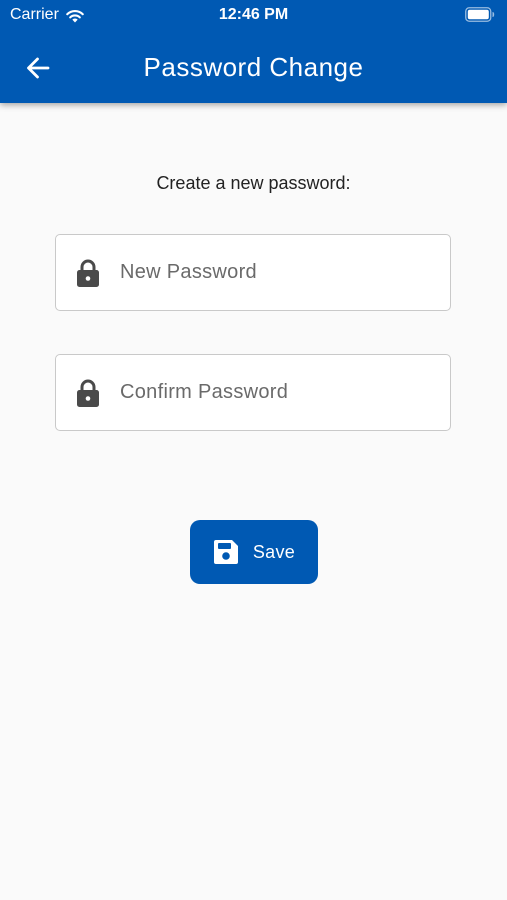  I want to click on status-bar: Carrier 12:46 PM, so click(253, 15).